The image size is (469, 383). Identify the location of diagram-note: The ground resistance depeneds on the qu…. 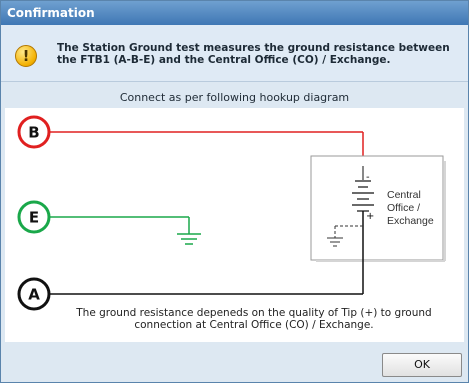
(254, 319).